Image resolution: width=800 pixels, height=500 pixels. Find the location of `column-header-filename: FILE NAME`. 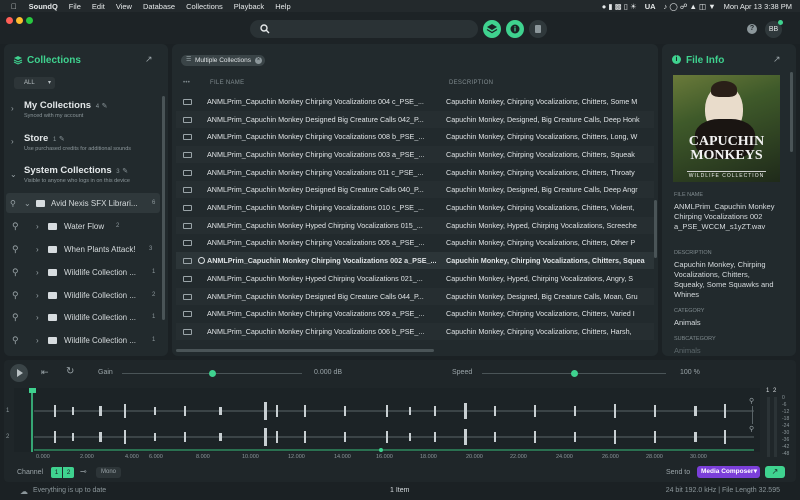

column-header-filename: FILE NAME is located at coordinates (227, 83).